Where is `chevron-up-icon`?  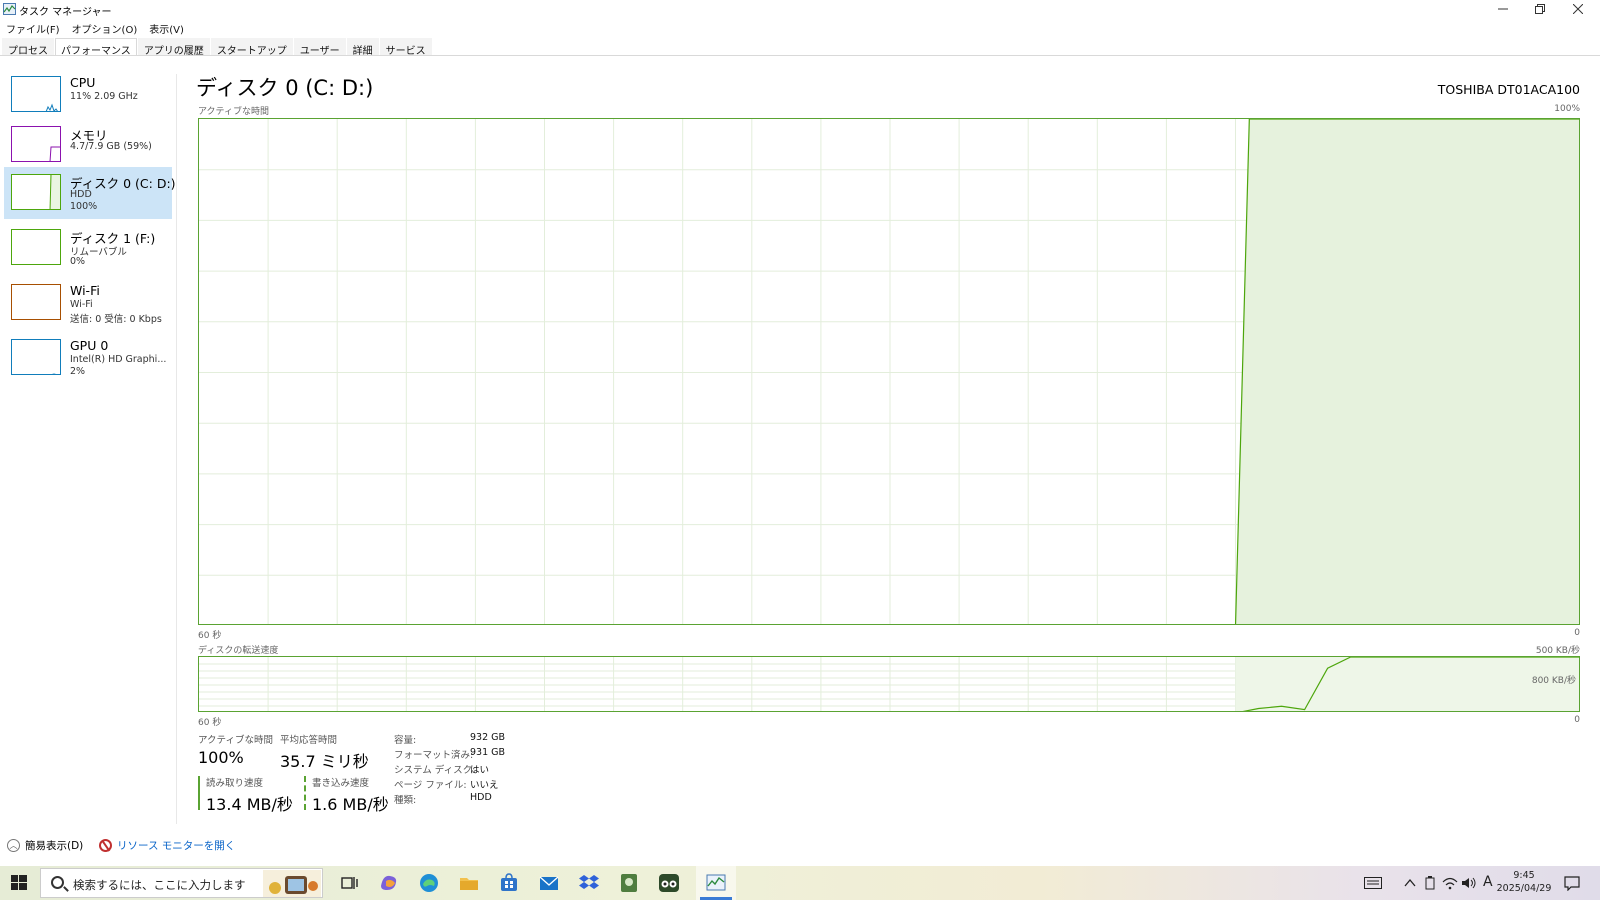 chevron-up-icon is located at coordinates (1410, 883).